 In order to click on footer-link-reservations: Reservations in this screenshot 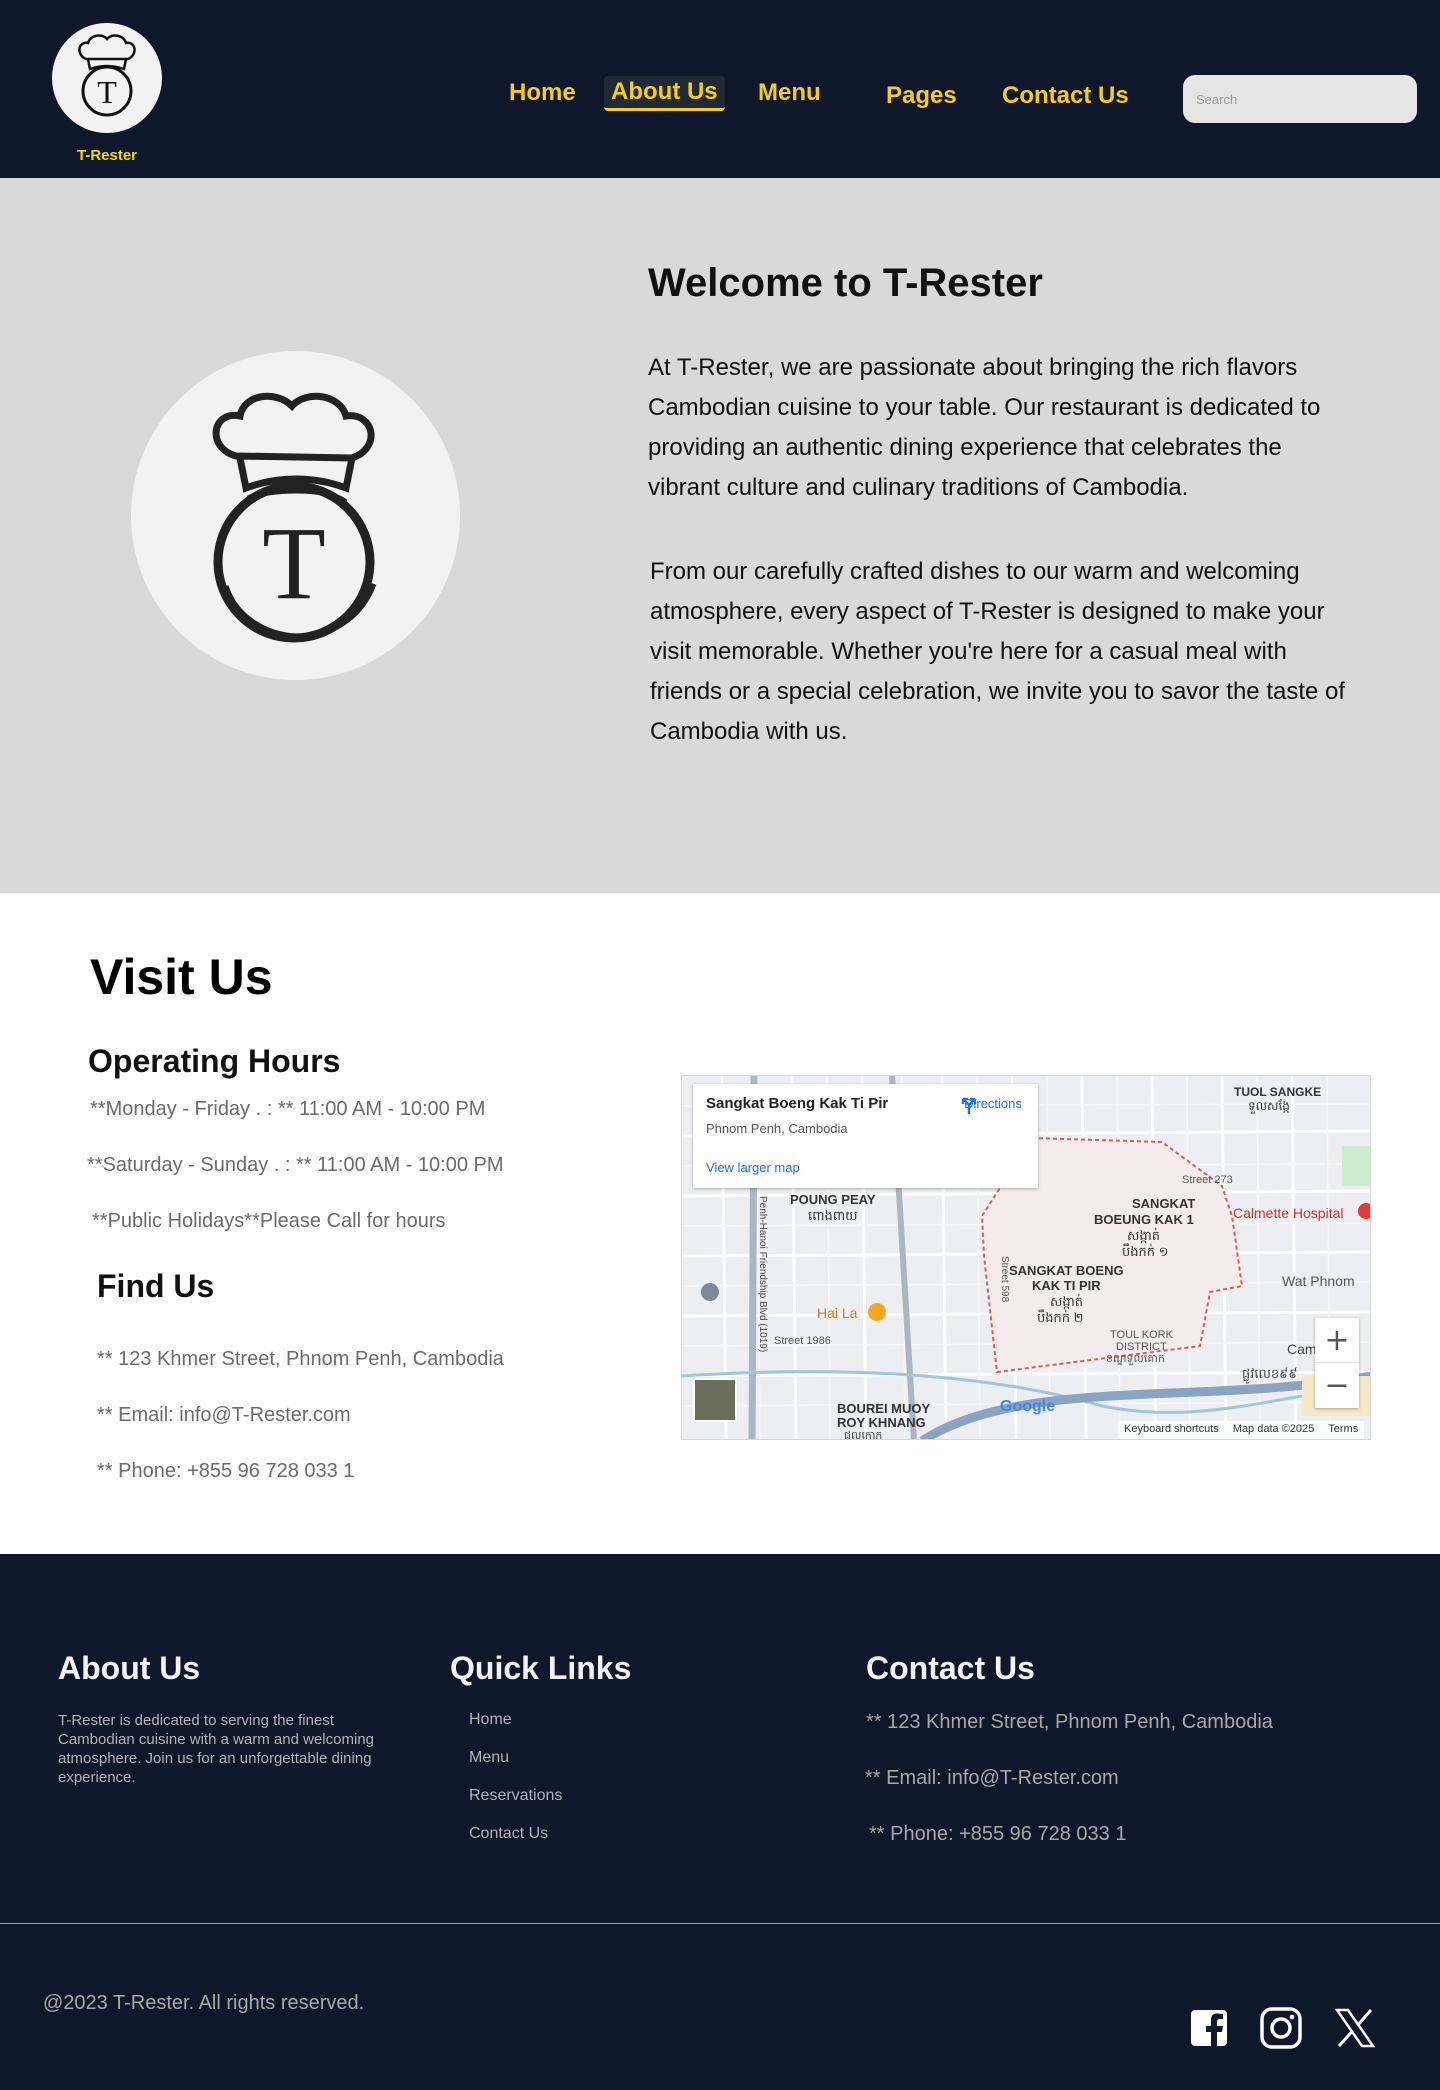, I will do `click(515, 1796)`.